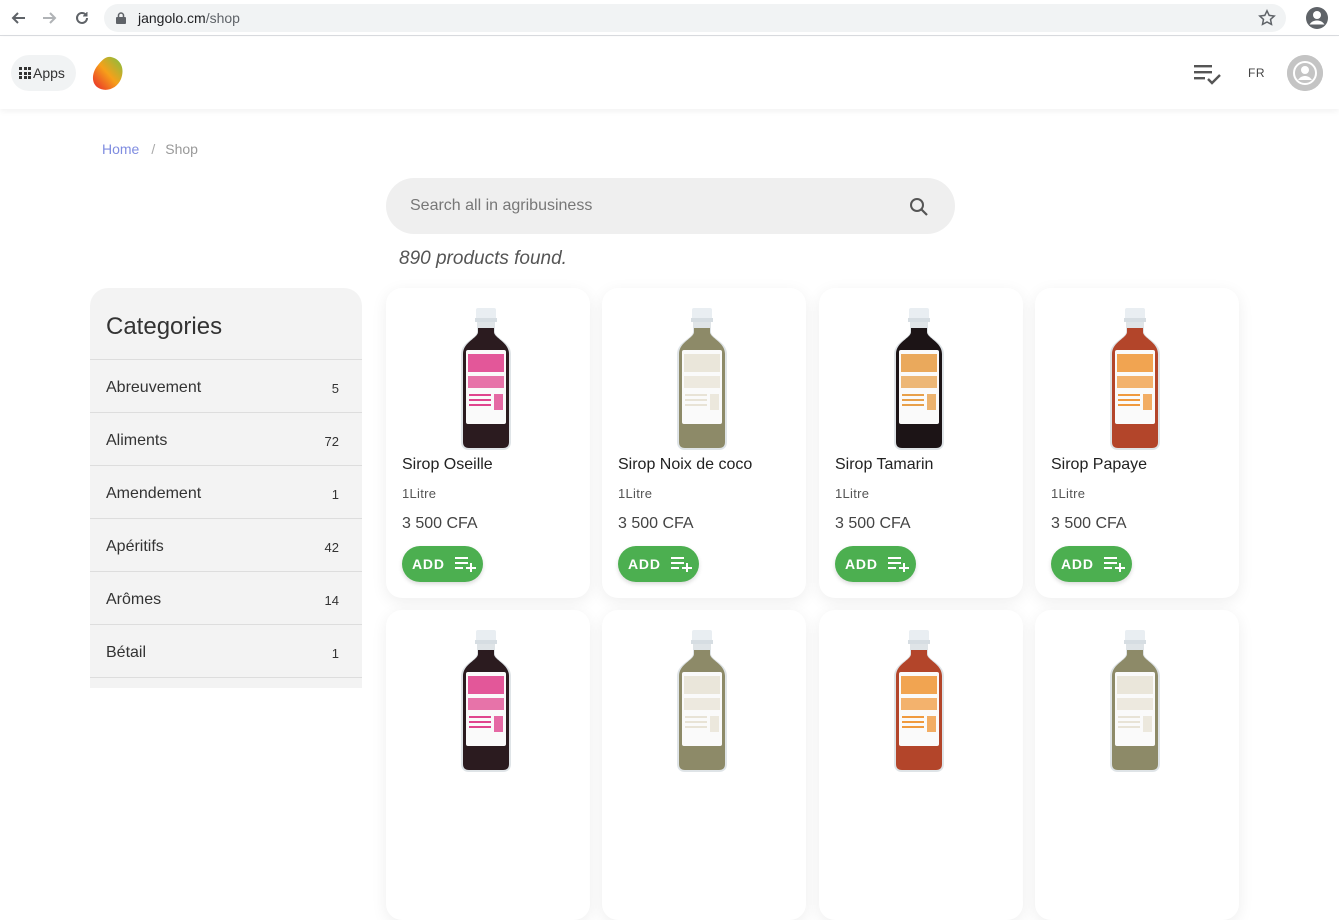 This screenshot has height=920, width=1339. I want to click on category-name: Arômes, so click(134, 599).